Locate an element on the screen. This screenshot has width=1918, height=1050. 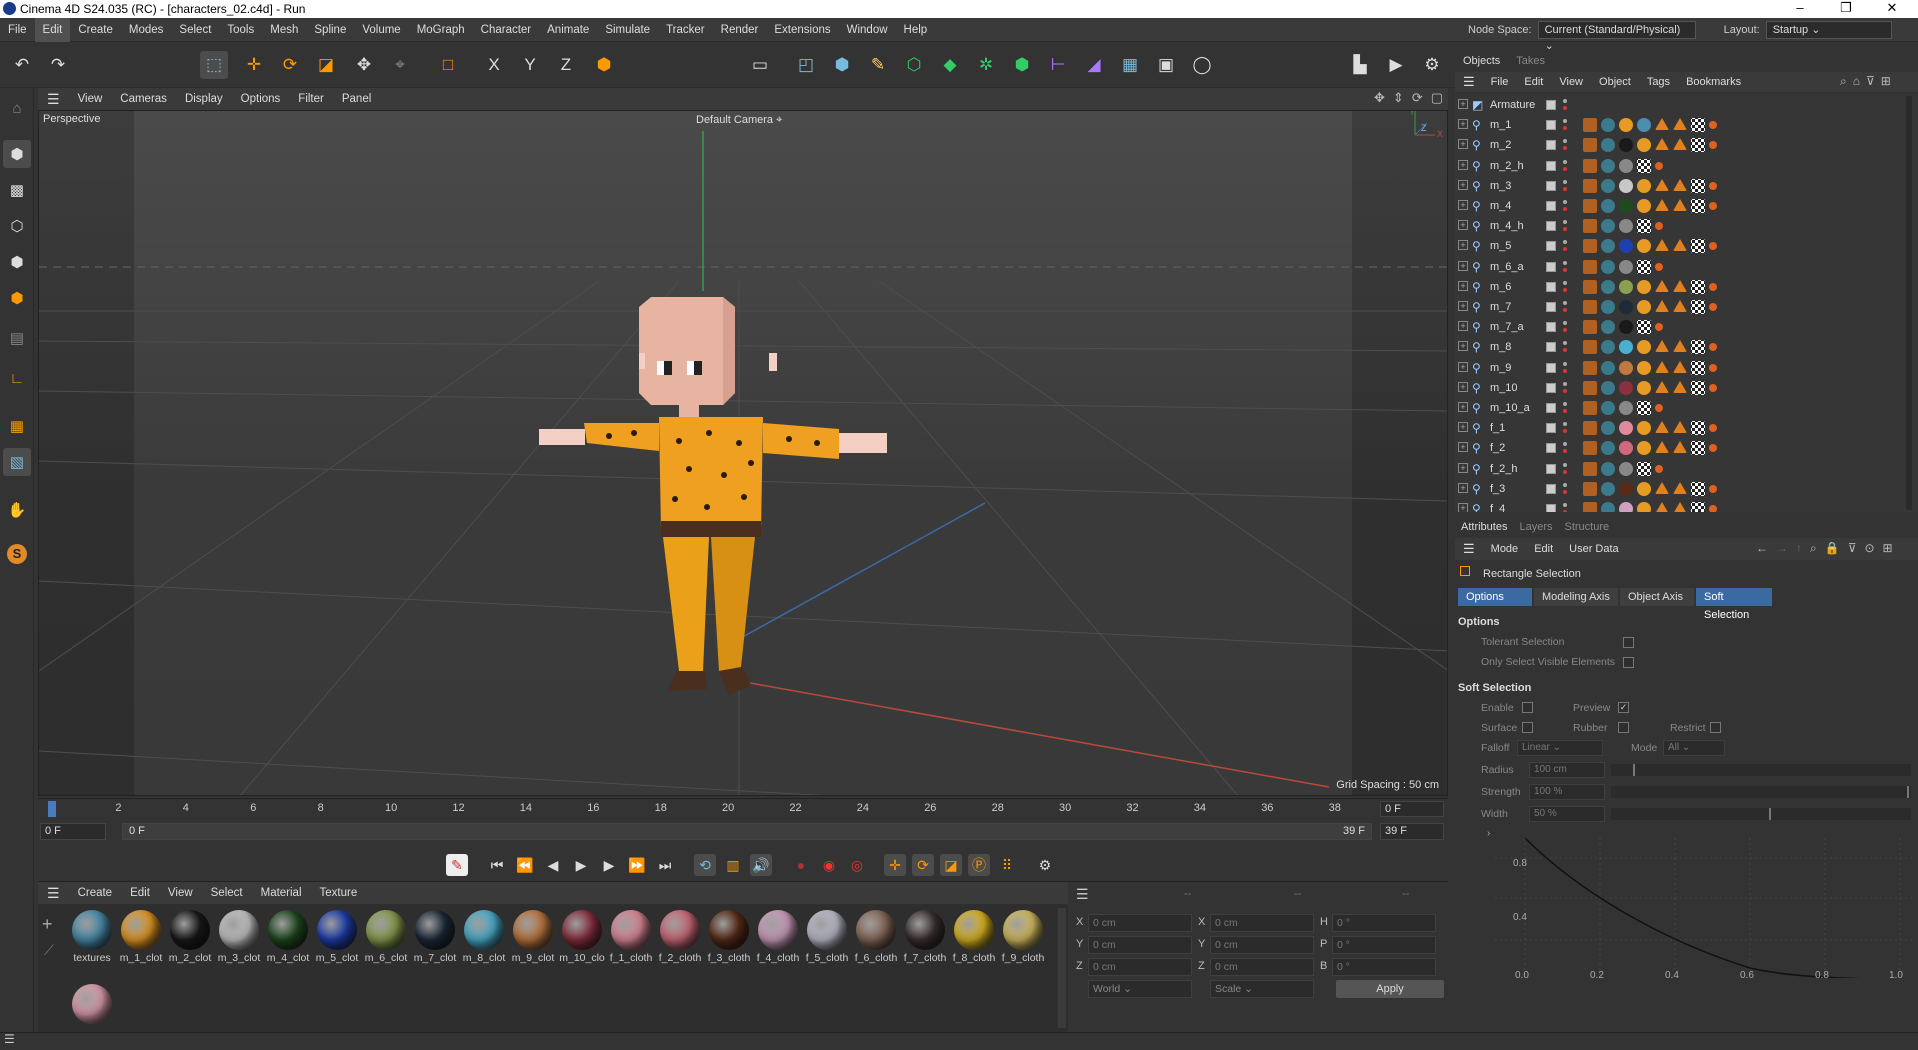
material-swatch: textures is located at coordinates (92, 941).